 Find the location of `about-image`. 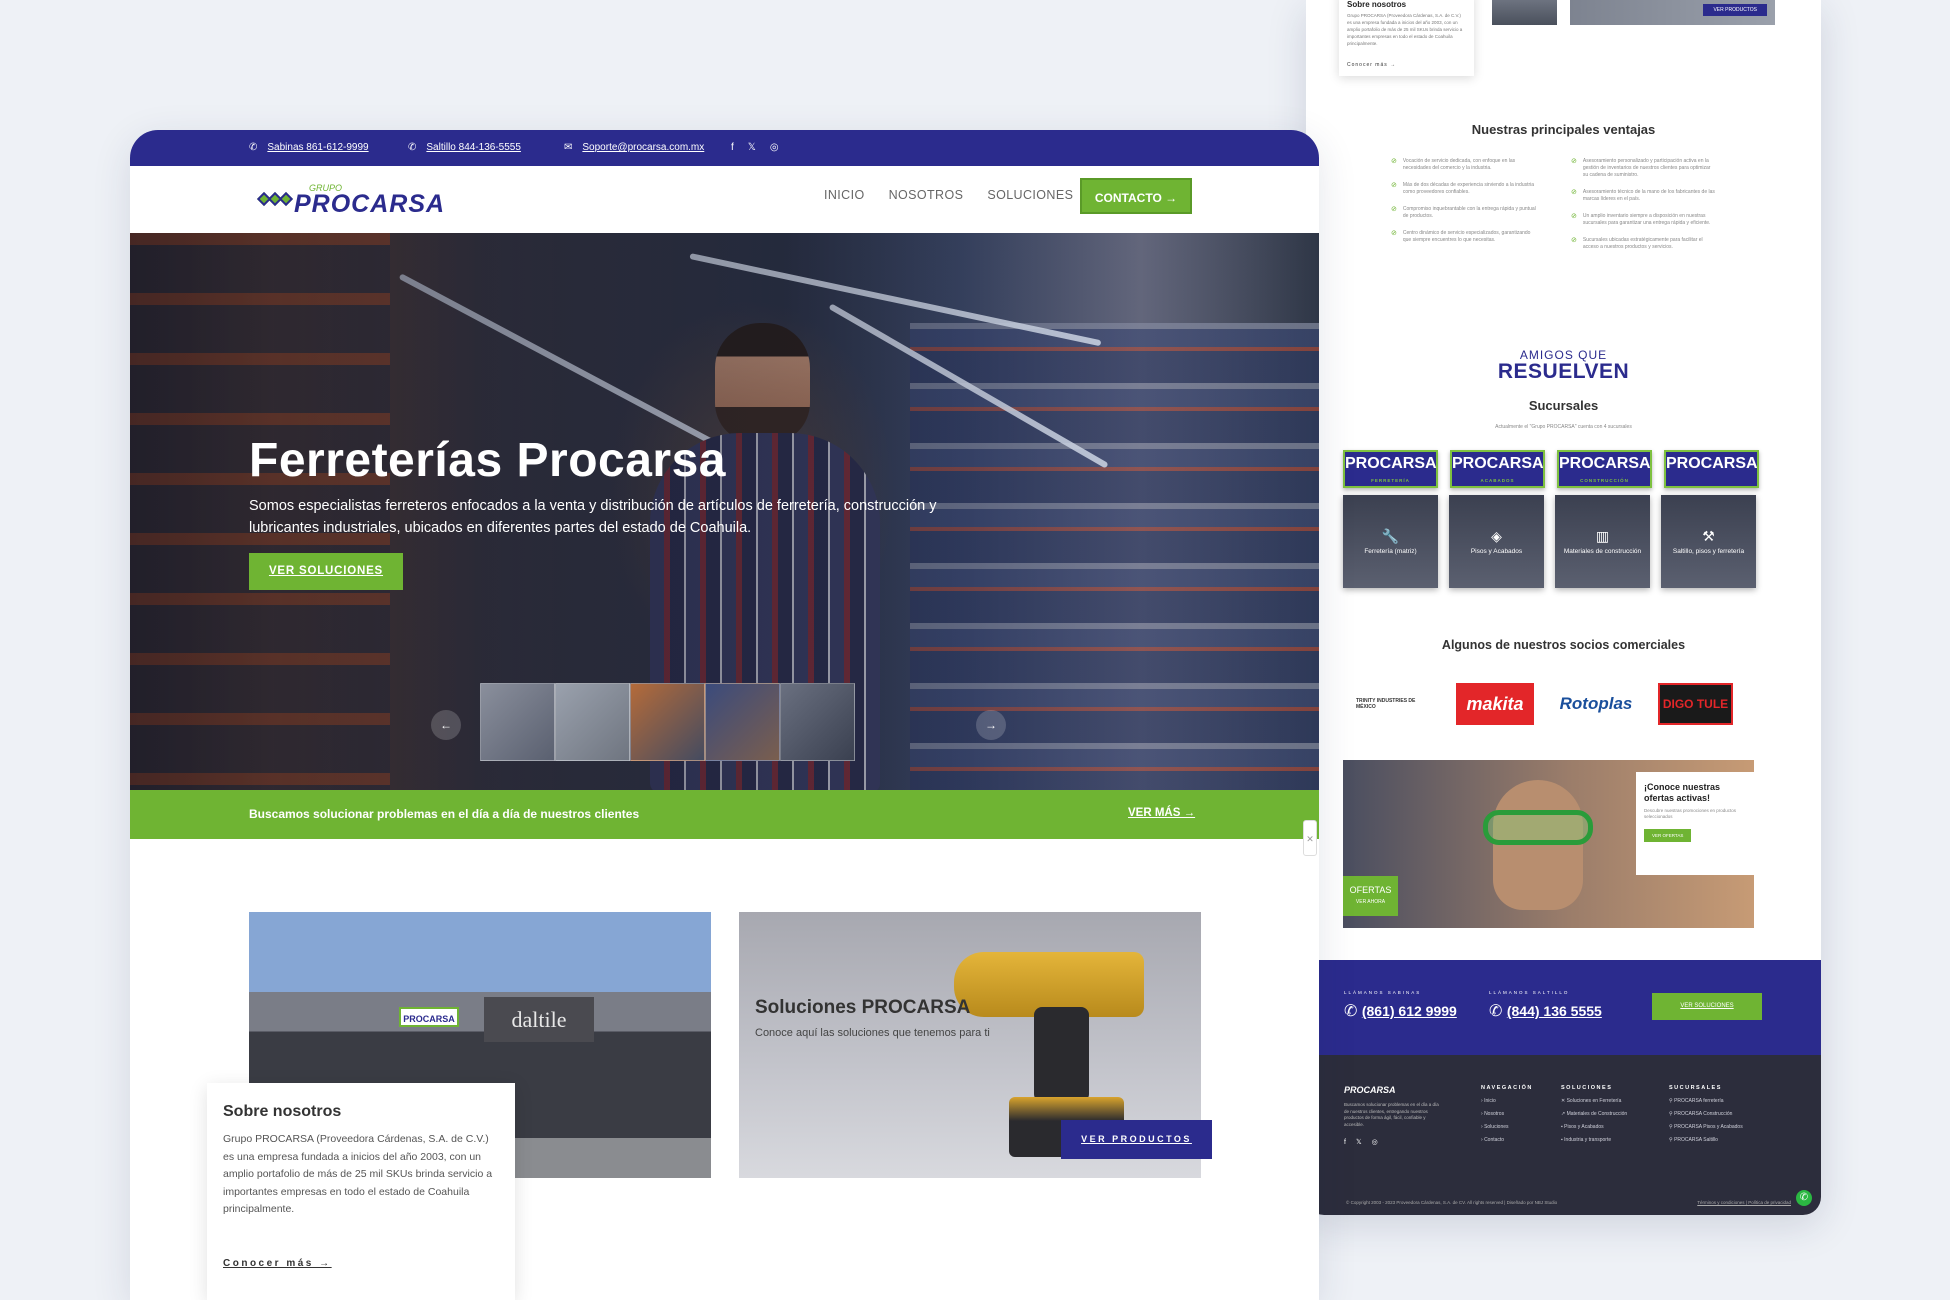

about-image is located at coordinates (1524, 12).